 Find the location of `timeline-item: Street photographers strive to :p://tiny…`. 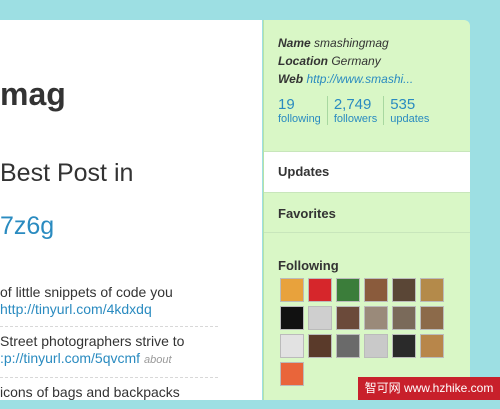

timeline-item: Street photographers strive to :p://tiny… is located at coordinates (109, 351).